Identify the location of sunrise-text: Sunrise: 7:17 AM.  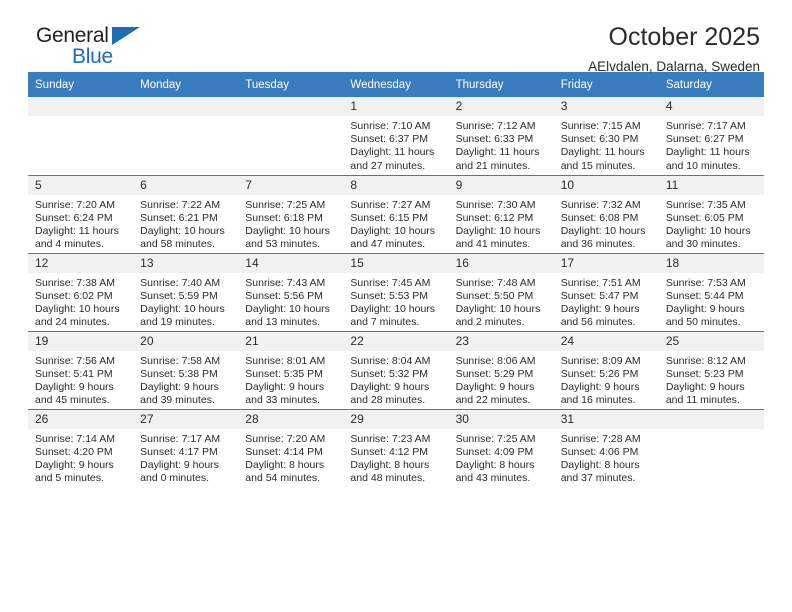
(180, 438).